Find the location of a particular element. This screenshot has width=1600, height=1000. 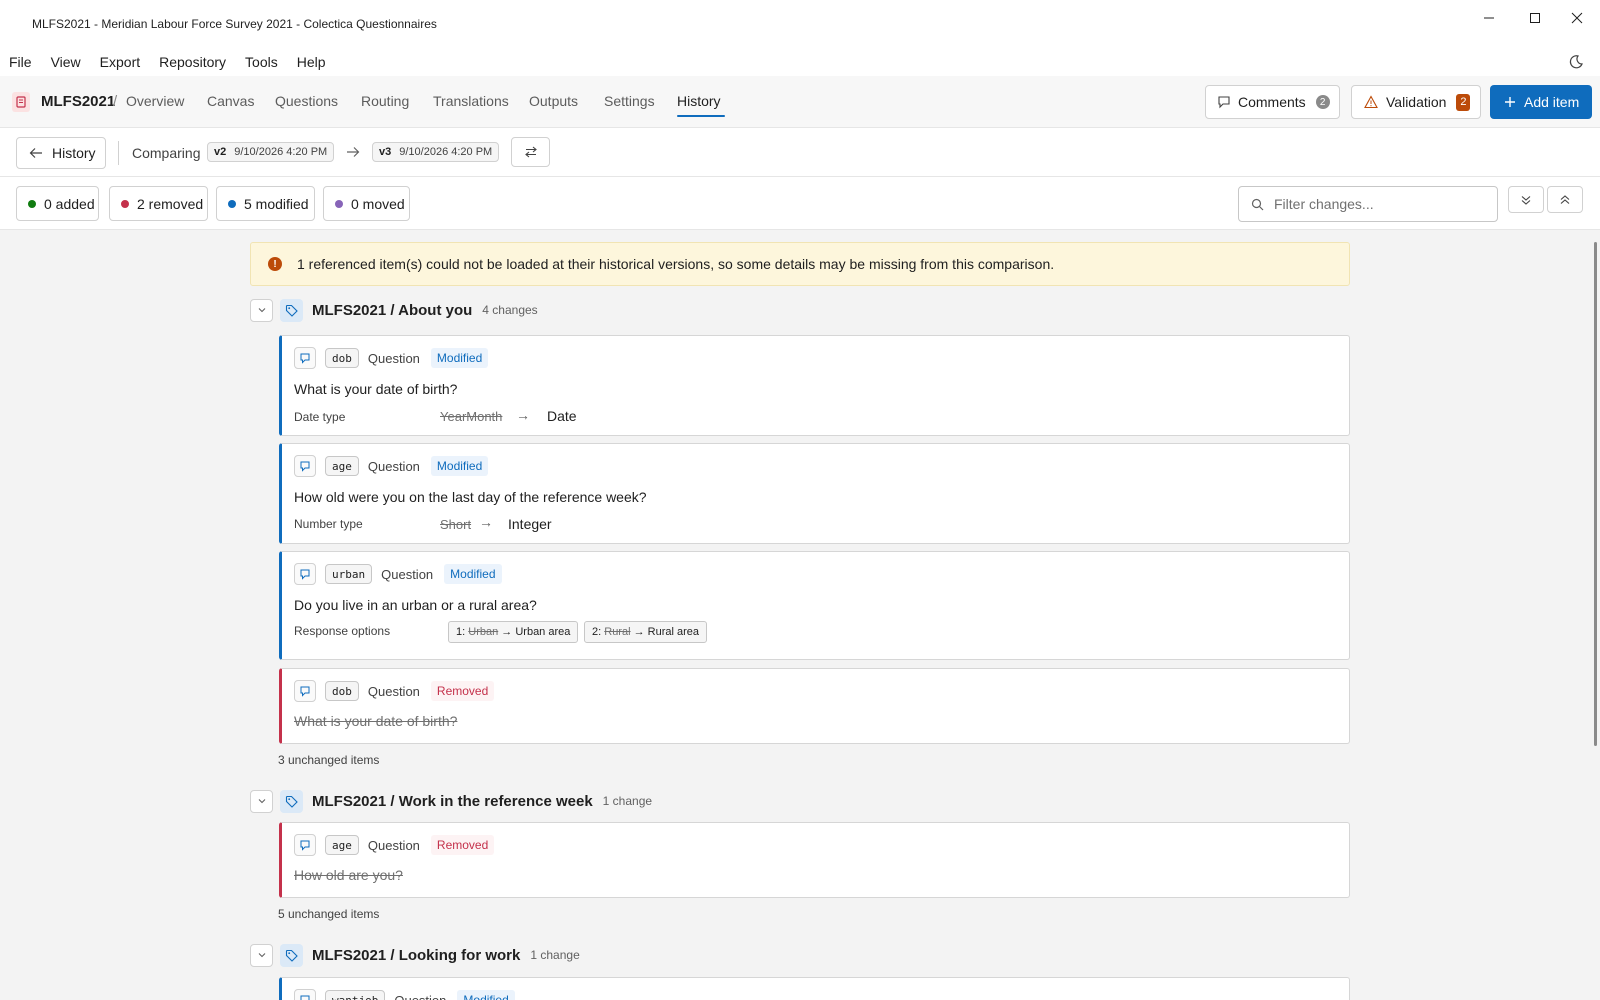

tab-settings: Settings is located at coordinates (629, 101).